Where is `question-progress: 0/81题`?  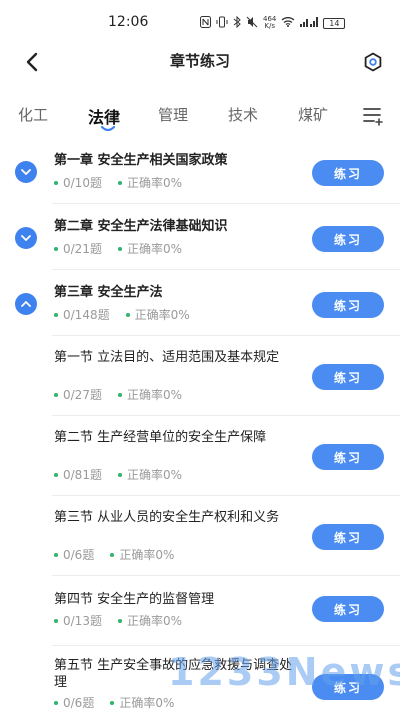 question-progress: 0/81题 is located at coordinates (82, 475).